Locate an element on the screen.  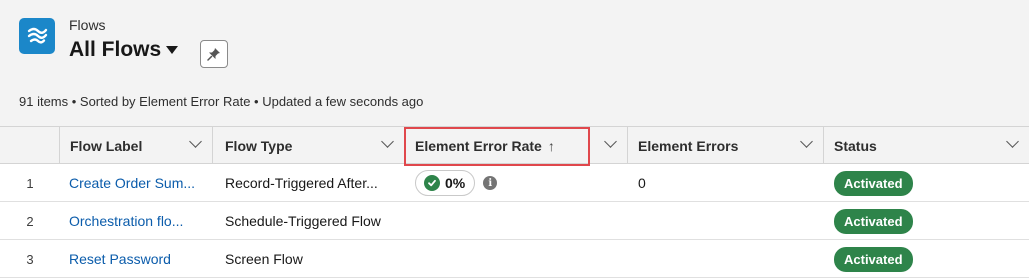
list-view-dropdown-icon is located at coordinates (172, 50).